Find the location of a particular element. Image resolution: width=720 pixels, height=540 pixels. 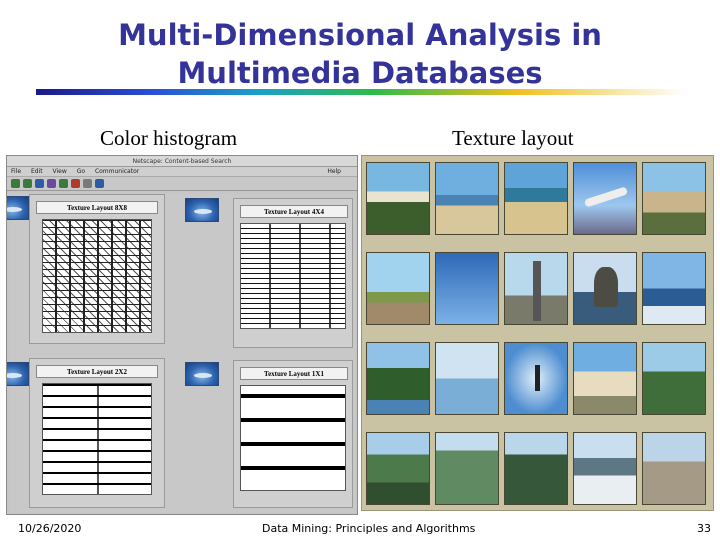

thumbnail-city is located at coordinates (674, 468).